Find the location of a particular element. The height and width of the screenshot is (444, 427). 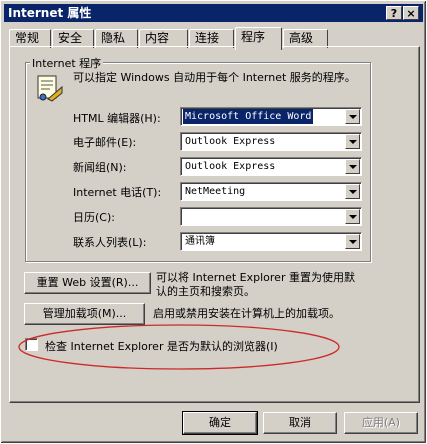

close-button: × is located at coordinates (411, 13).